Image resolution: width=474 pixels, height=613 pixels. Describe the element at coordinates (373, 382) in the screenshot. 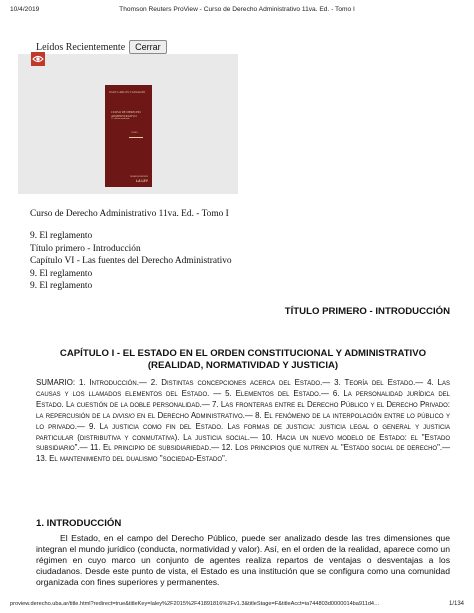

I see `summary-link-3: 3. Teoría del Estado` at that location.